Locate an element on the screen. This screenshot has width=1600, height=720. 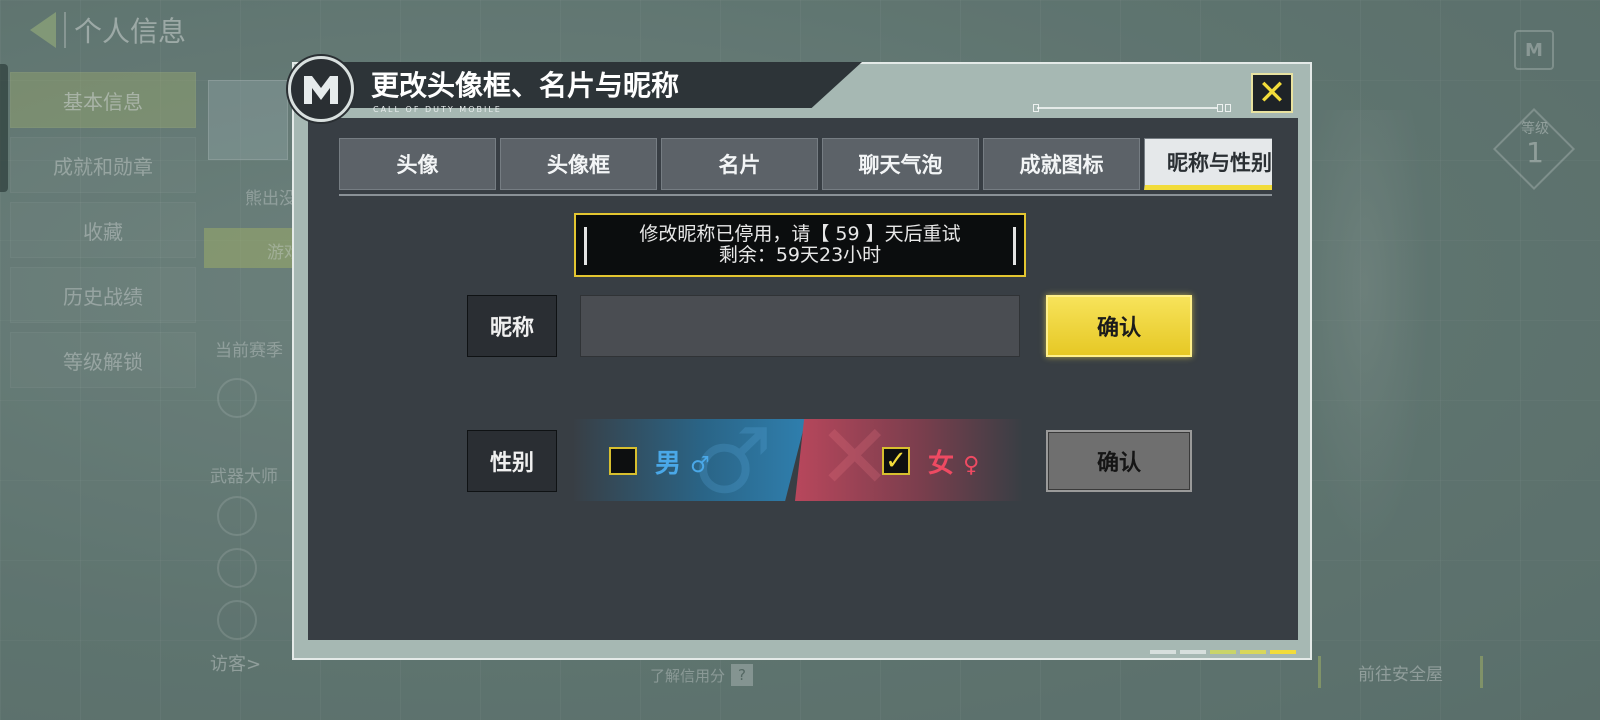
tab-avatar-frame: 头像框 is located at coordinates (578, 164).